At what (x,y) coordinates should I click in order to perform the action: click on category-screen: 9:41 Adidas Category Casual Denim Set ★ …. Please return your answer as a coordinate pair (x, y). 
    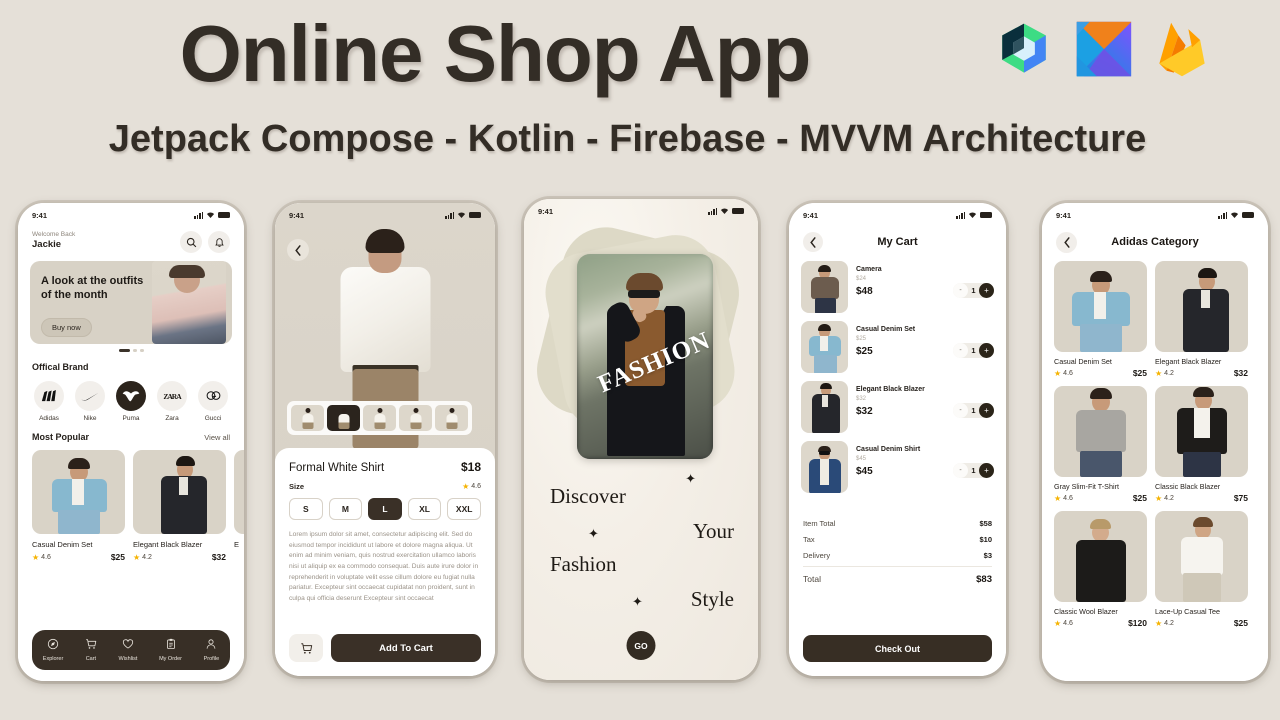
    Looking at the image, I should click on (1155, 442).